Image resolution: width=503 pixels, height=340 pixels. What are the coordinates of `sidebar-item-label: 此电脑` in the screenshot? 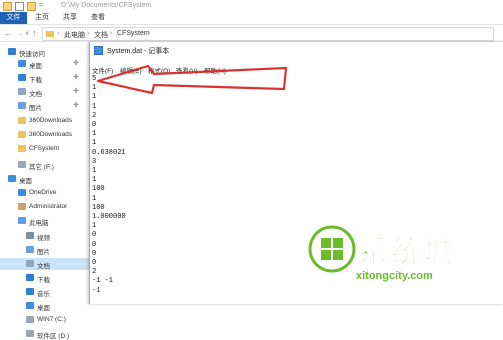 It's located at (39, 223).